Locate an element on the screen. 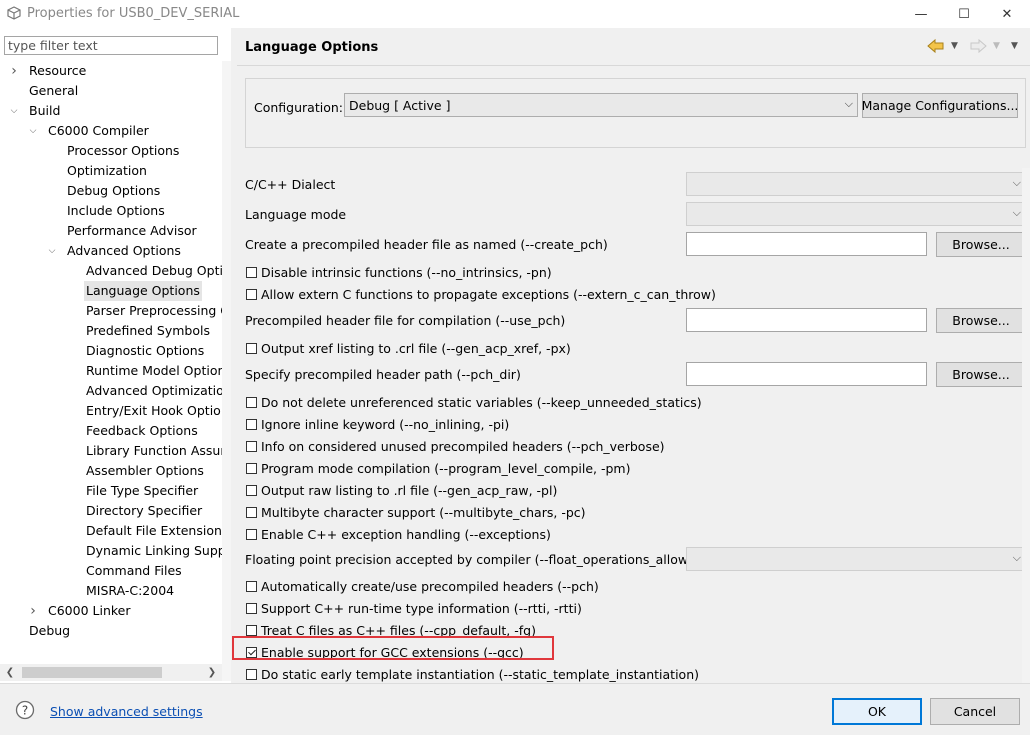 The image size is (1030, 735). ok-button: OK is located at coordinates (877, 711).